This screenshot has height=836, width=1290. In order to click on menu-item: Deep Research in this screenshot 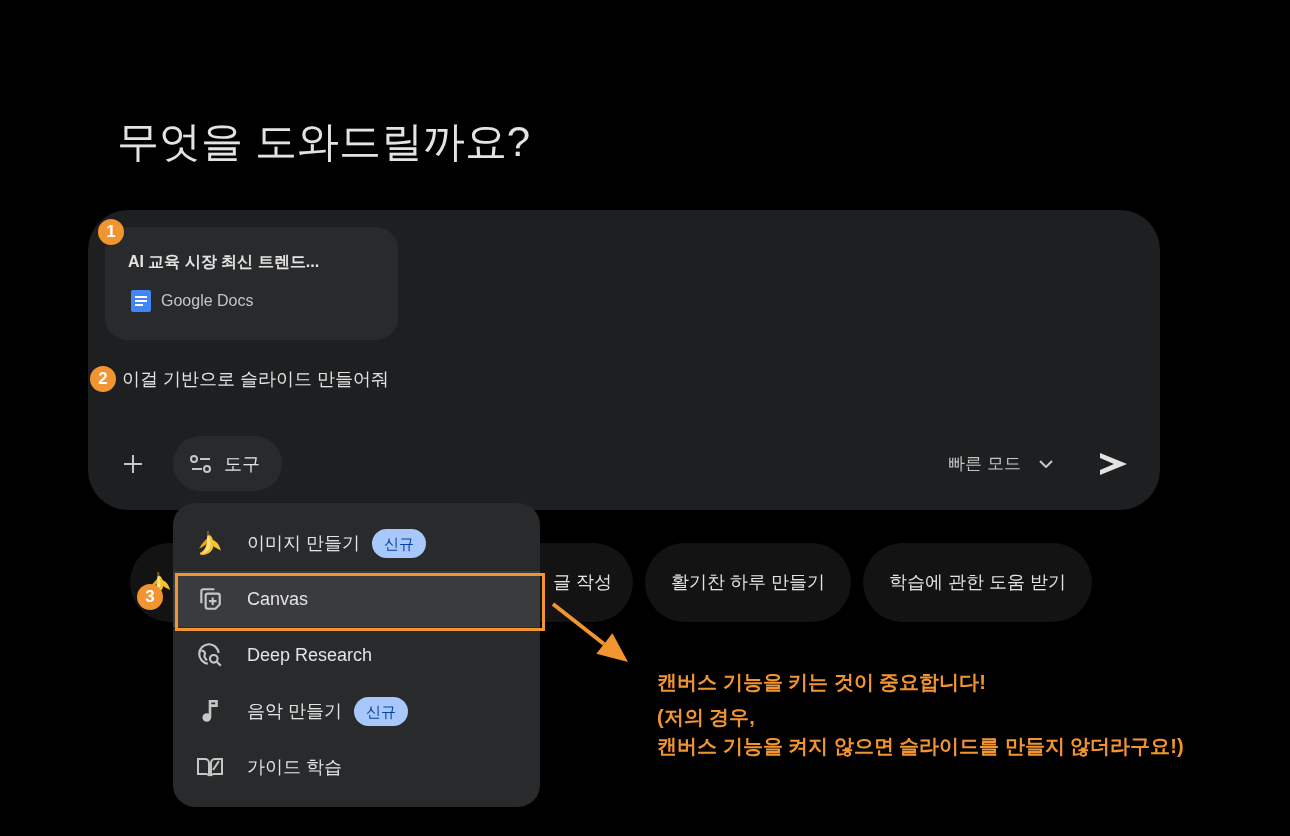, I will do `click(356, 655)`.